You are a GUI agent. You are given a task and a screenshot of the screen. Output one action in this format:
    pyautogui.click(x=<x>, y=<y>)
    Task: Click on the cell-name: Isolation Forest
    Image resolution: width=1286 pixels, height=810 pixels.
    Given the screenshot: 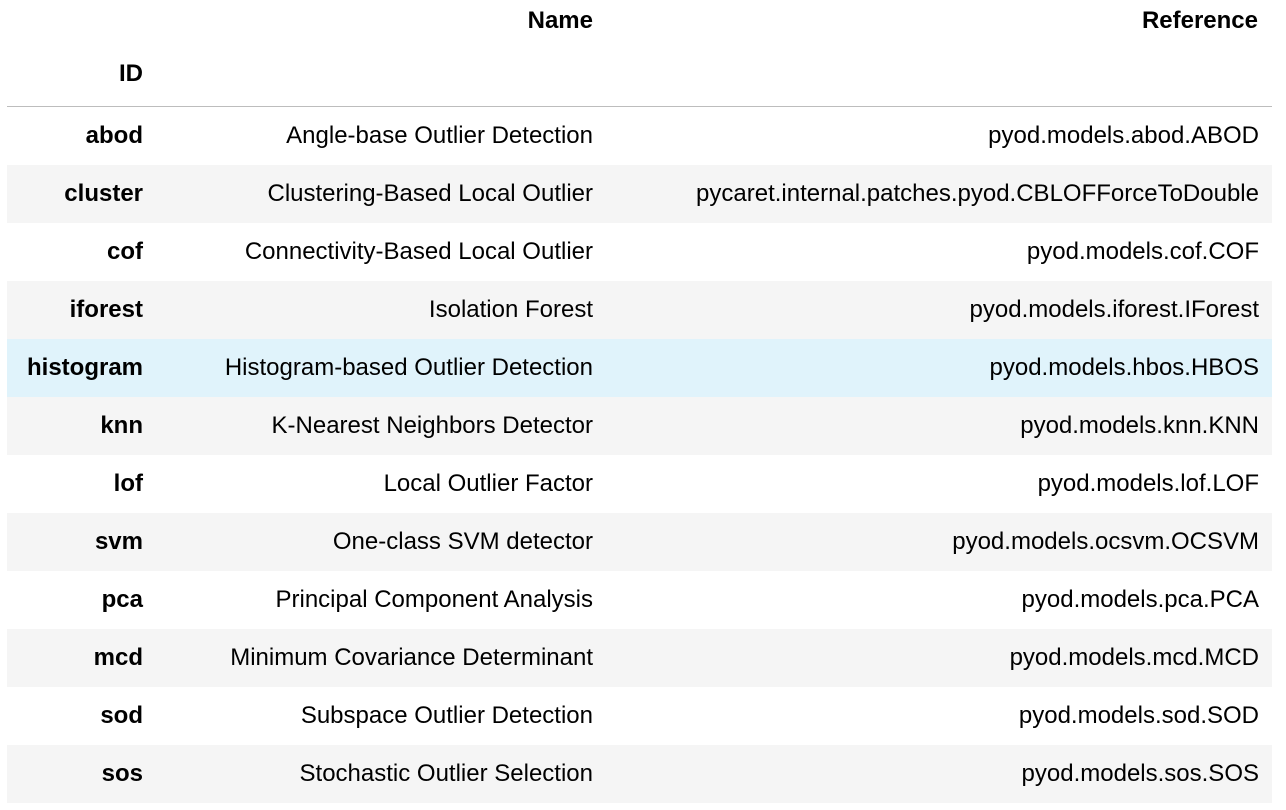 What is the action you would take?
    pyautogui.click(x=510, y=309)
    